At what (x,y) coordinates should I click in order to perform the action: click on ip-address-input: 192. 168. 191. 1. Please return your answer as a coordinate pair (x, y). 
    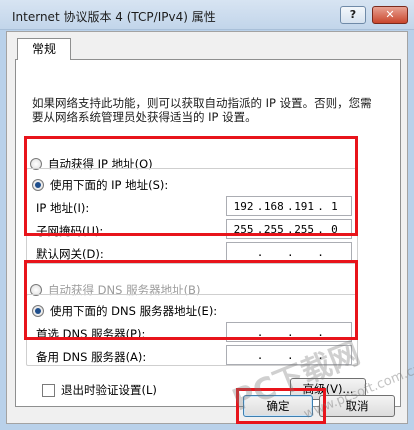
    Looking at the image, I should click on (289, 206).